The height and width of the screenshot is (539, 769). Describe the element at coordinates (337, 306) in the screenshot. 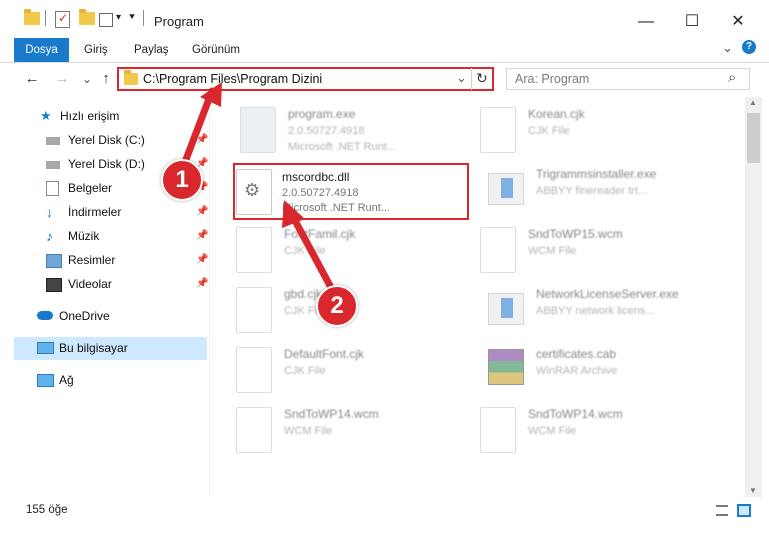

I see `step-badge-2: 2` at that location.